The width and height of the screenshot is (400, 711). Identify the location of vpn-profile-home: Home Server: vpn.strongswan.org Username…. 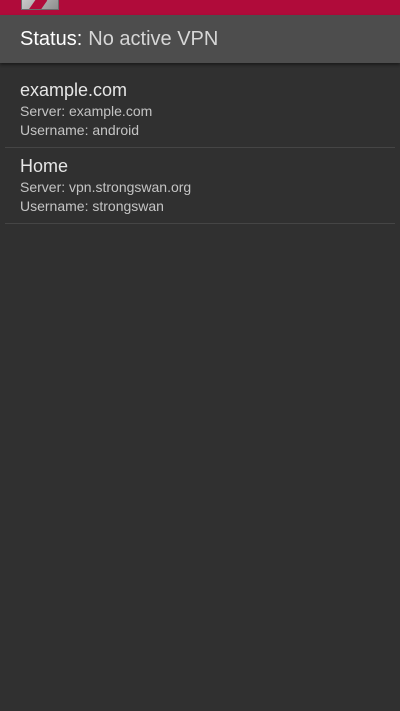
(200, 186).